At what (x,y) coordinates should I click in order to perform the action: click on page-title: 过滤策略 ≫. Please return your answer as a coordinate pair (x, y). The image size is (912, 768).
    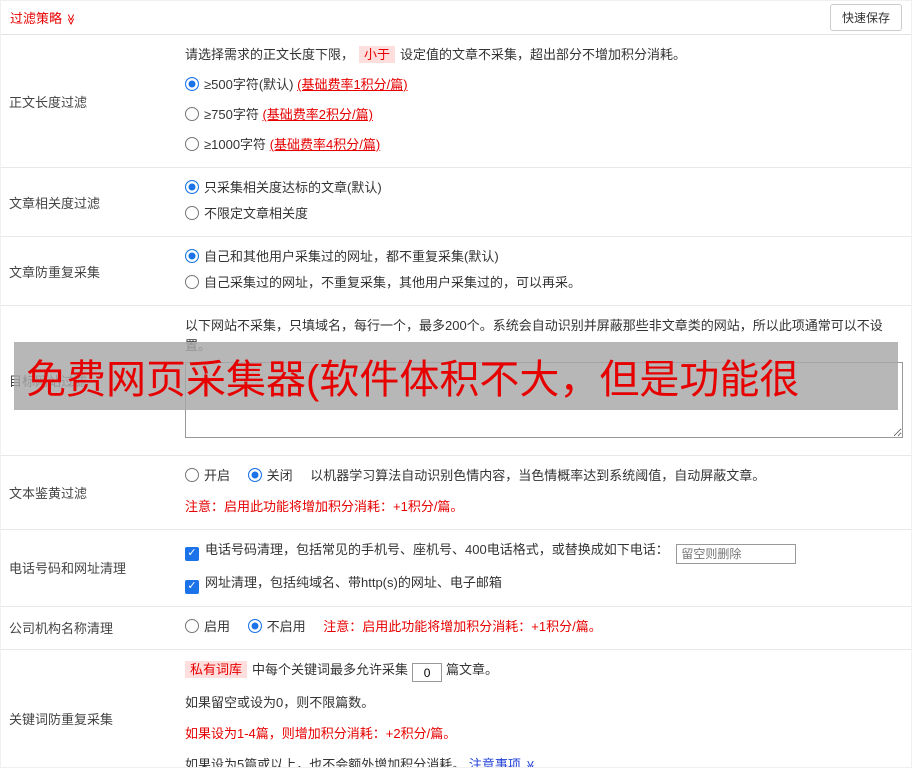
    Looking at the image, I should click on (43, 17).